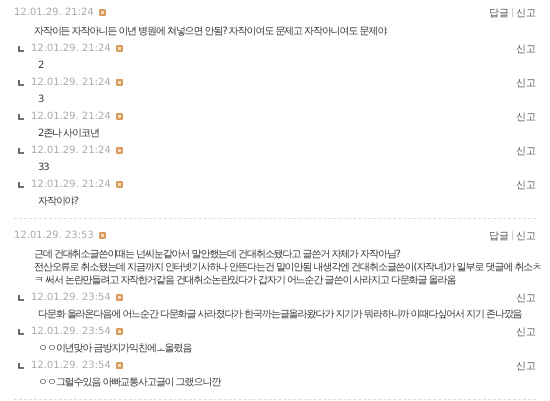 The width and height of the screenshot is (550, 401). I want to click on comment-text: 전산오류로 취소됐는데 지금까지 인터넷기사하나 안뜬다는건 말이안됨 내생각엔 건대취소글쓴이(자작녀)가 일부로 댓글에 취소ㅊ, so click(287, 267).